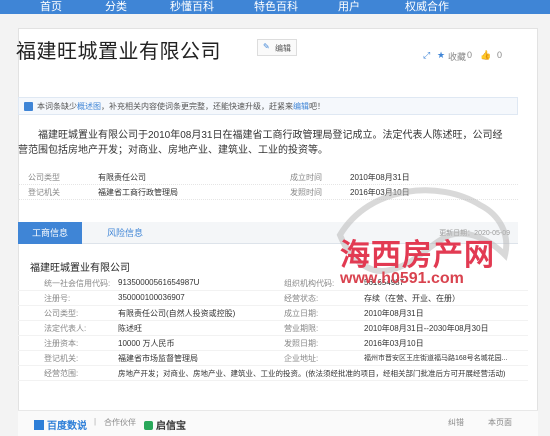 The height and width of the screenshot is (436, 550). Describe the element at coordinates (181, 106) in the screenshot. I see `notice-text: 本词条缺少概述图，补充相关内容使词条更完整，还能快速升级，赶紧来编辑吧！` at that location.